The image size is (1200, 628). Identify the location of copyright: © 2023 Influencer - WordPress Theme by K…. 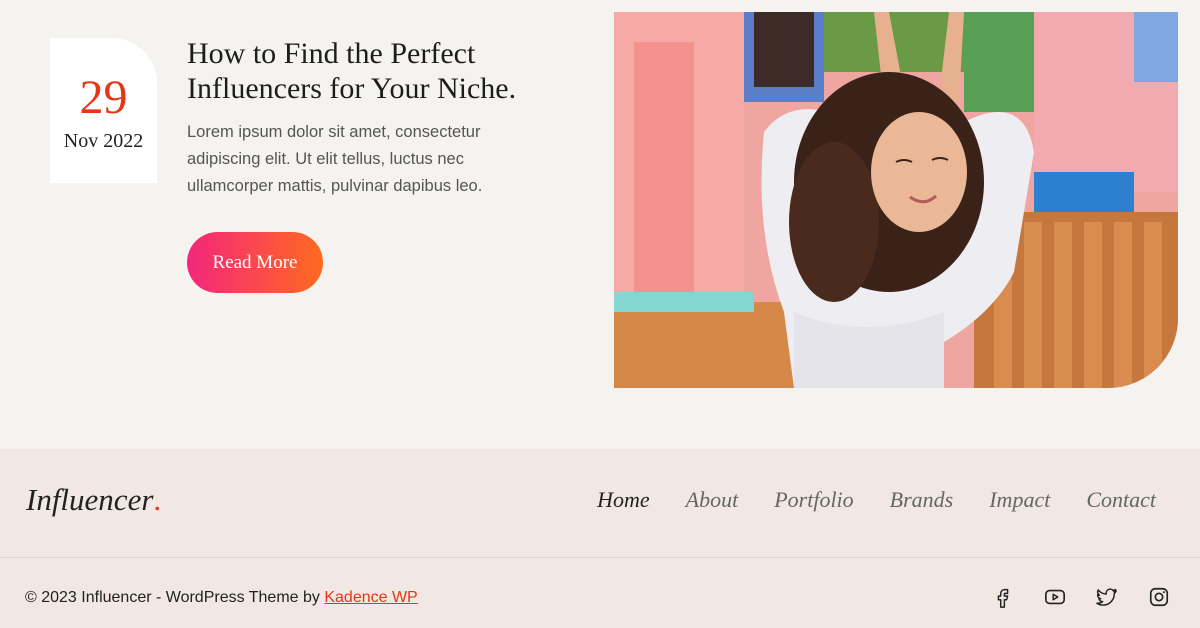
(221, 598).